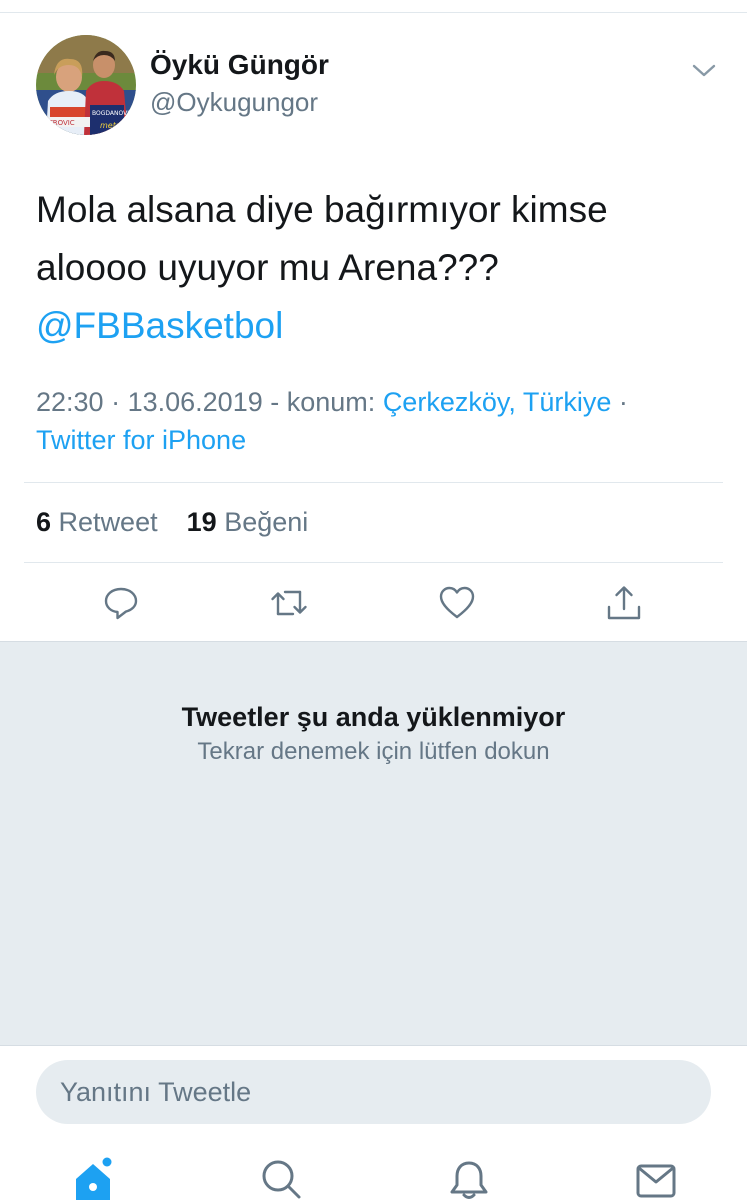  What do you see at coordinates (70, 402) in the screenshot?
I see `tweet-time: 22:30` at bounding box center [70, 402].